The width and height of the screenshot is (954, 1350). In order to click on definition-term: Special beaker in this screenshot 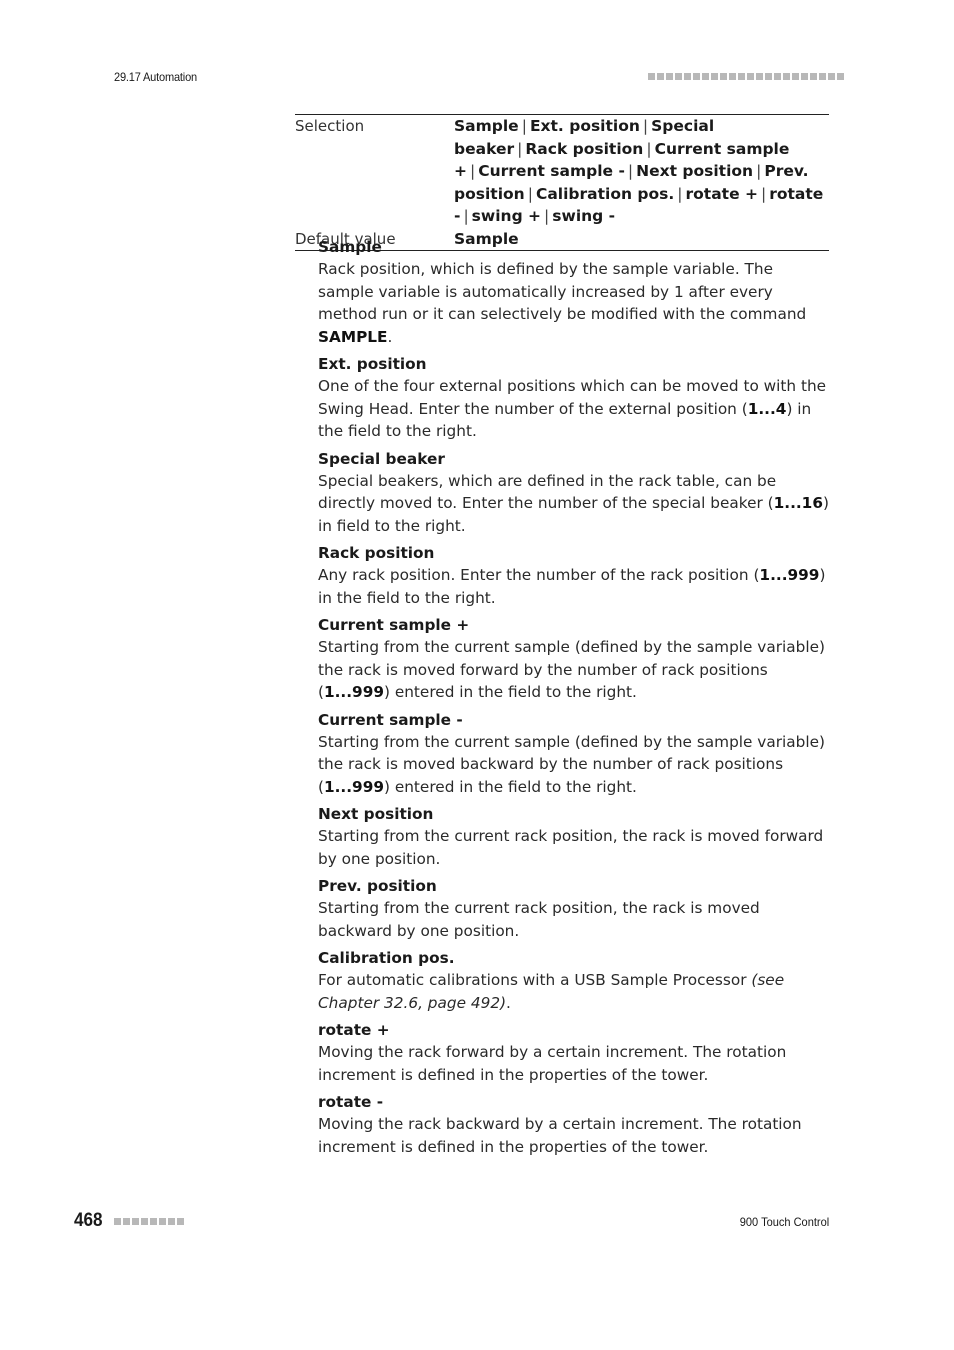, I will do `click(381, 458)`.